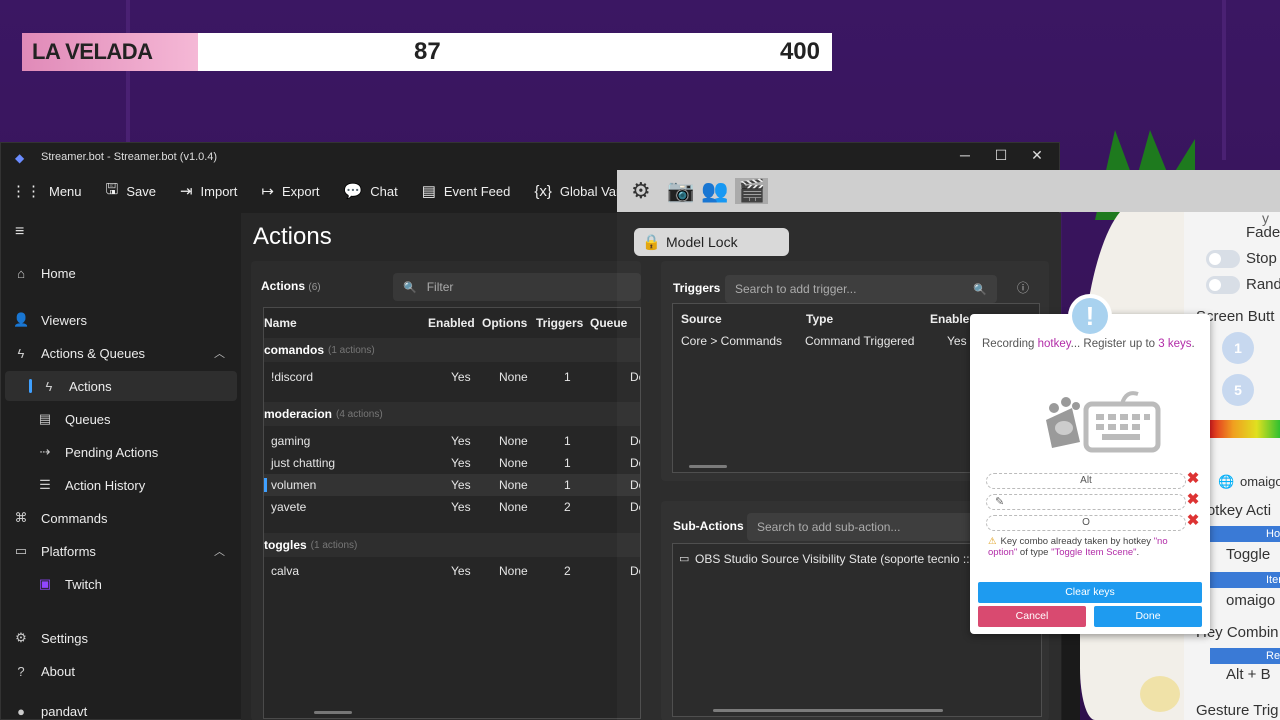 The height and width of the screenshot is (720, 1280). Describe the element at coordinates (1237, 710) in the screenshot. I see `gesture-trigger-label: Gesture Trig` at that location.